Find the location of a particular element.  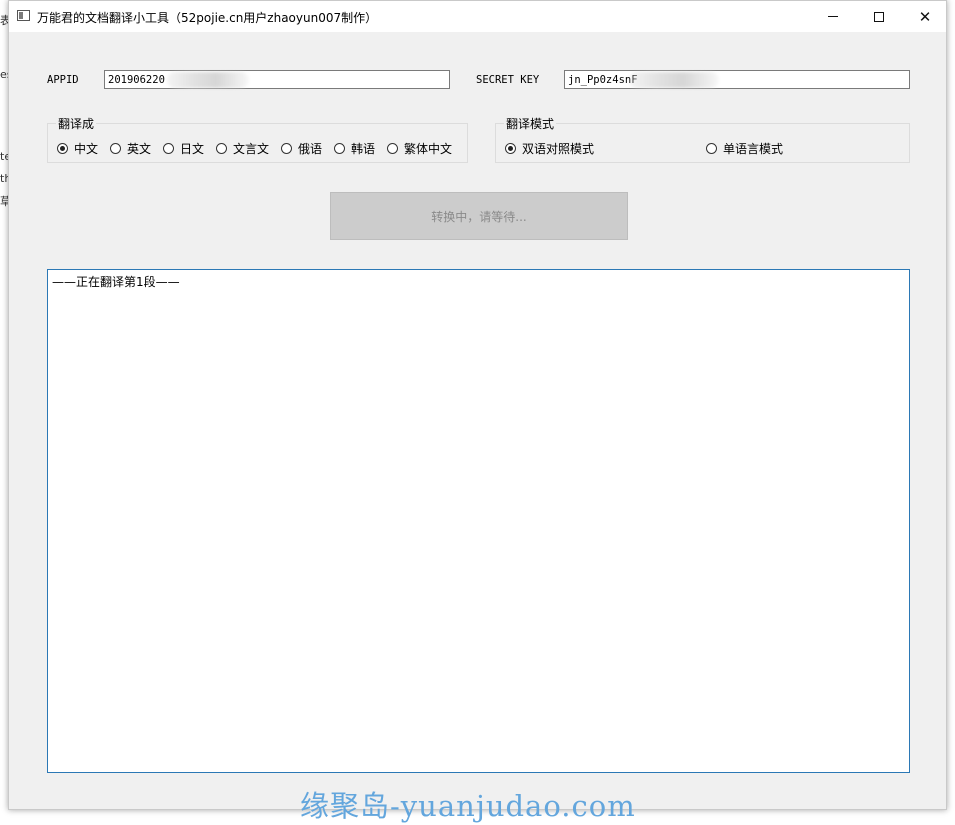

target-language-title: 翻译成 is located at coordinates (76, 123).